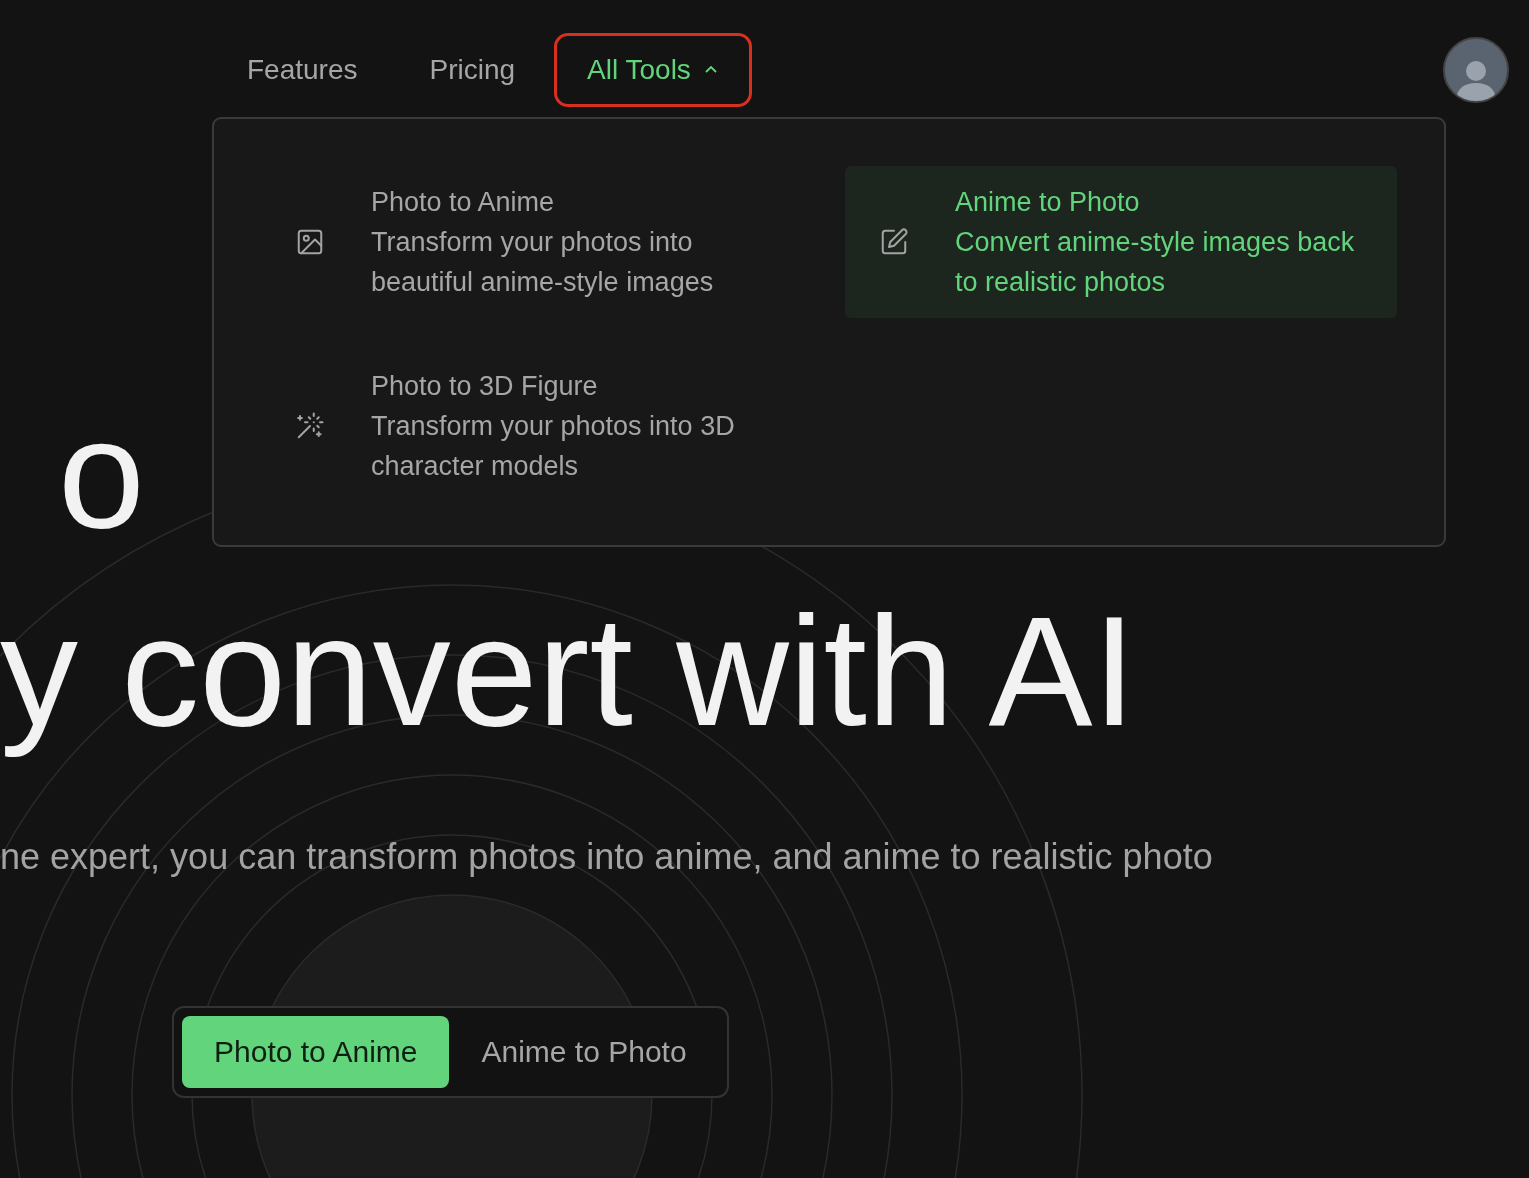  Describe the element at coordinates (316, 1052) in the screenshot. I see `mode-option-button: Photo to Anime` at that location.